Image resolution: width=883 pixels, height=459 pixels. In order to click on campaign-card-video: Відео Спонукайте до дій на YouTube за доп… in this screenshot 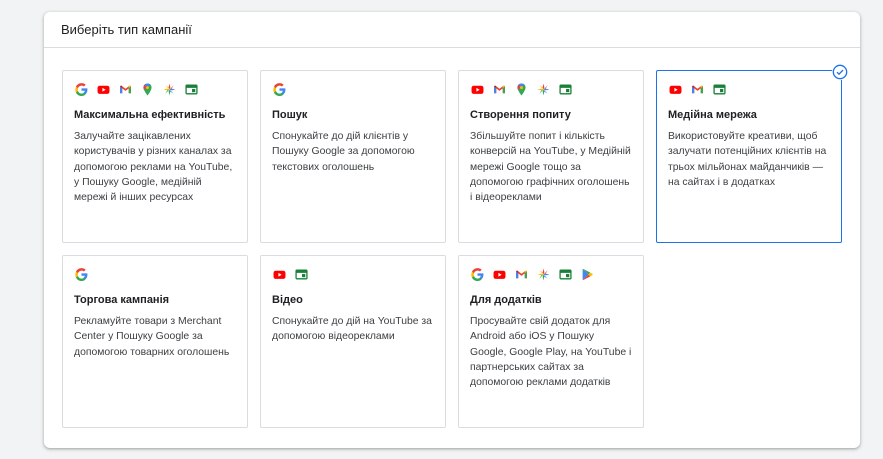, I will do `click(353, 341)`.